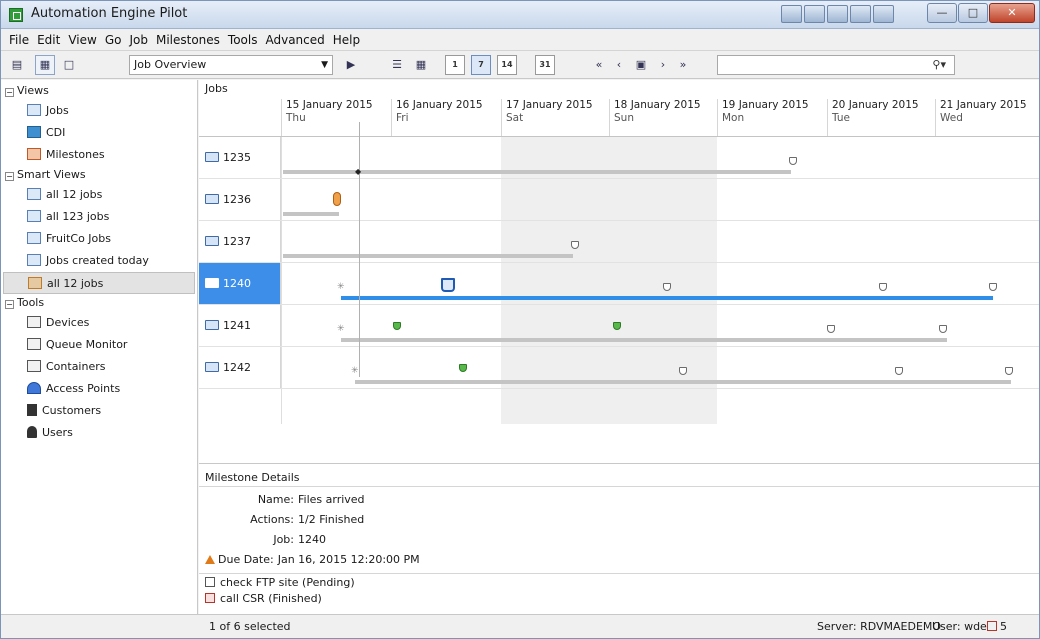  I want to click on list-view-icon: ☰, so click(397, 65).